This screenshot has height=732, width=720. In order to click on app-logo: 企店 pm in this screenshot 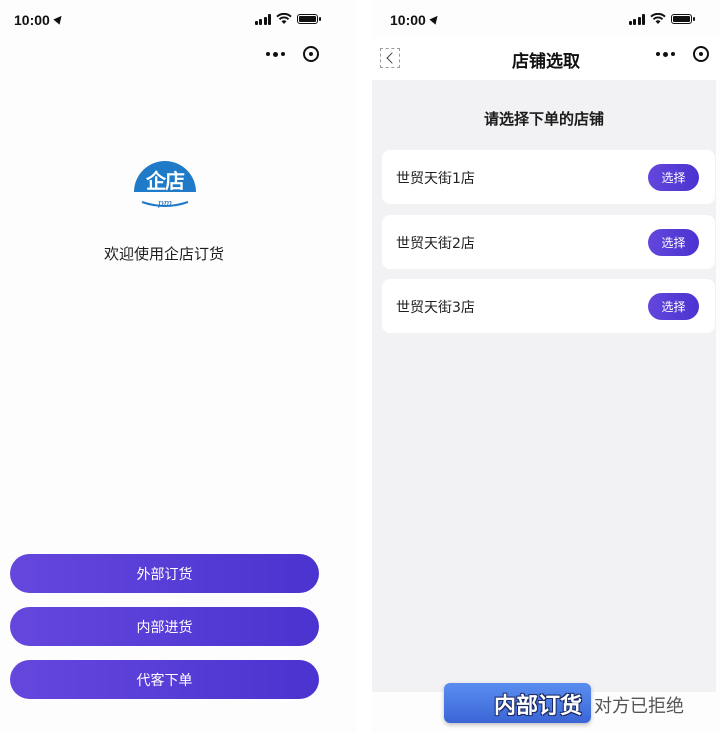, I will do `click(165, 183)`.